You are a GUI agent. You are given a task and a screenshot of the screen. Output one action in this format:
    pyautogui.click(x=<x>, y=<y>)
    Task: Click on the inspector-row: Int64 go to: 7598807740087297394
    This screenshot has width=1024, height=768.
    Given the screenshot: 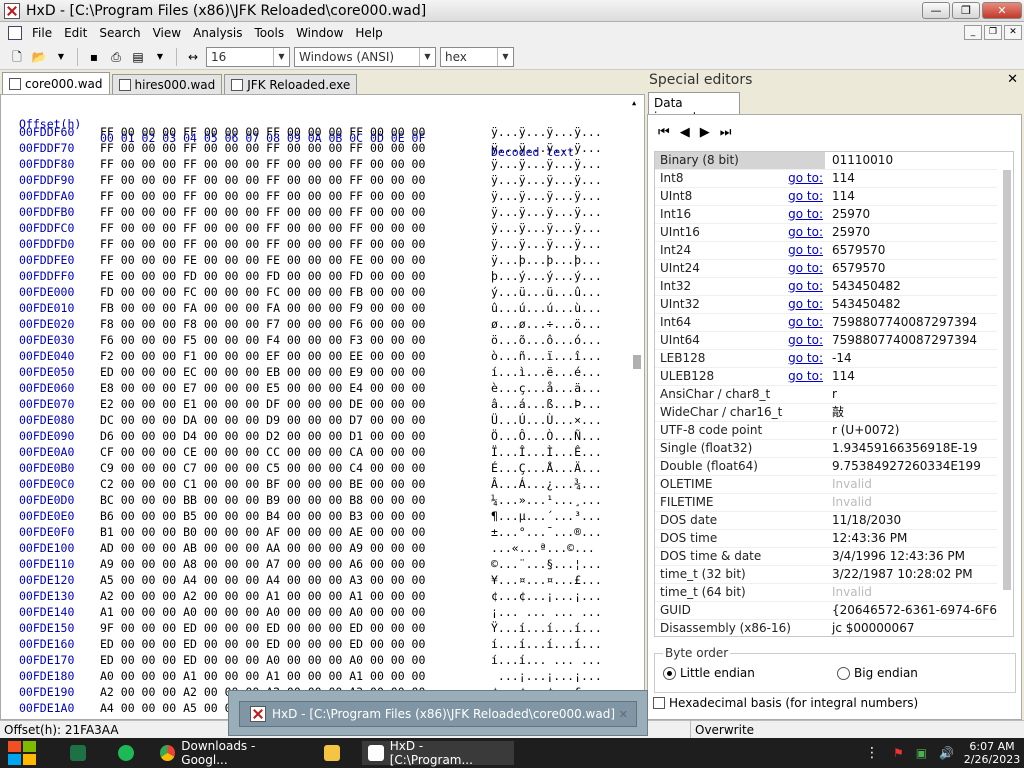 What is the action you would take?
    pyautogui.click(x=826, y=323)
    